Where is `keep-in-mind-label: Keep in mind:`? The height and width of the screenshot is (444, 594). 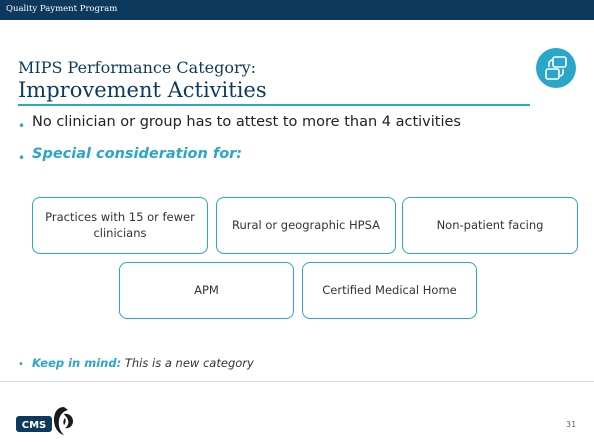 keep-in-mind-label: Keep in mind: is located at coordinates (77, 363).